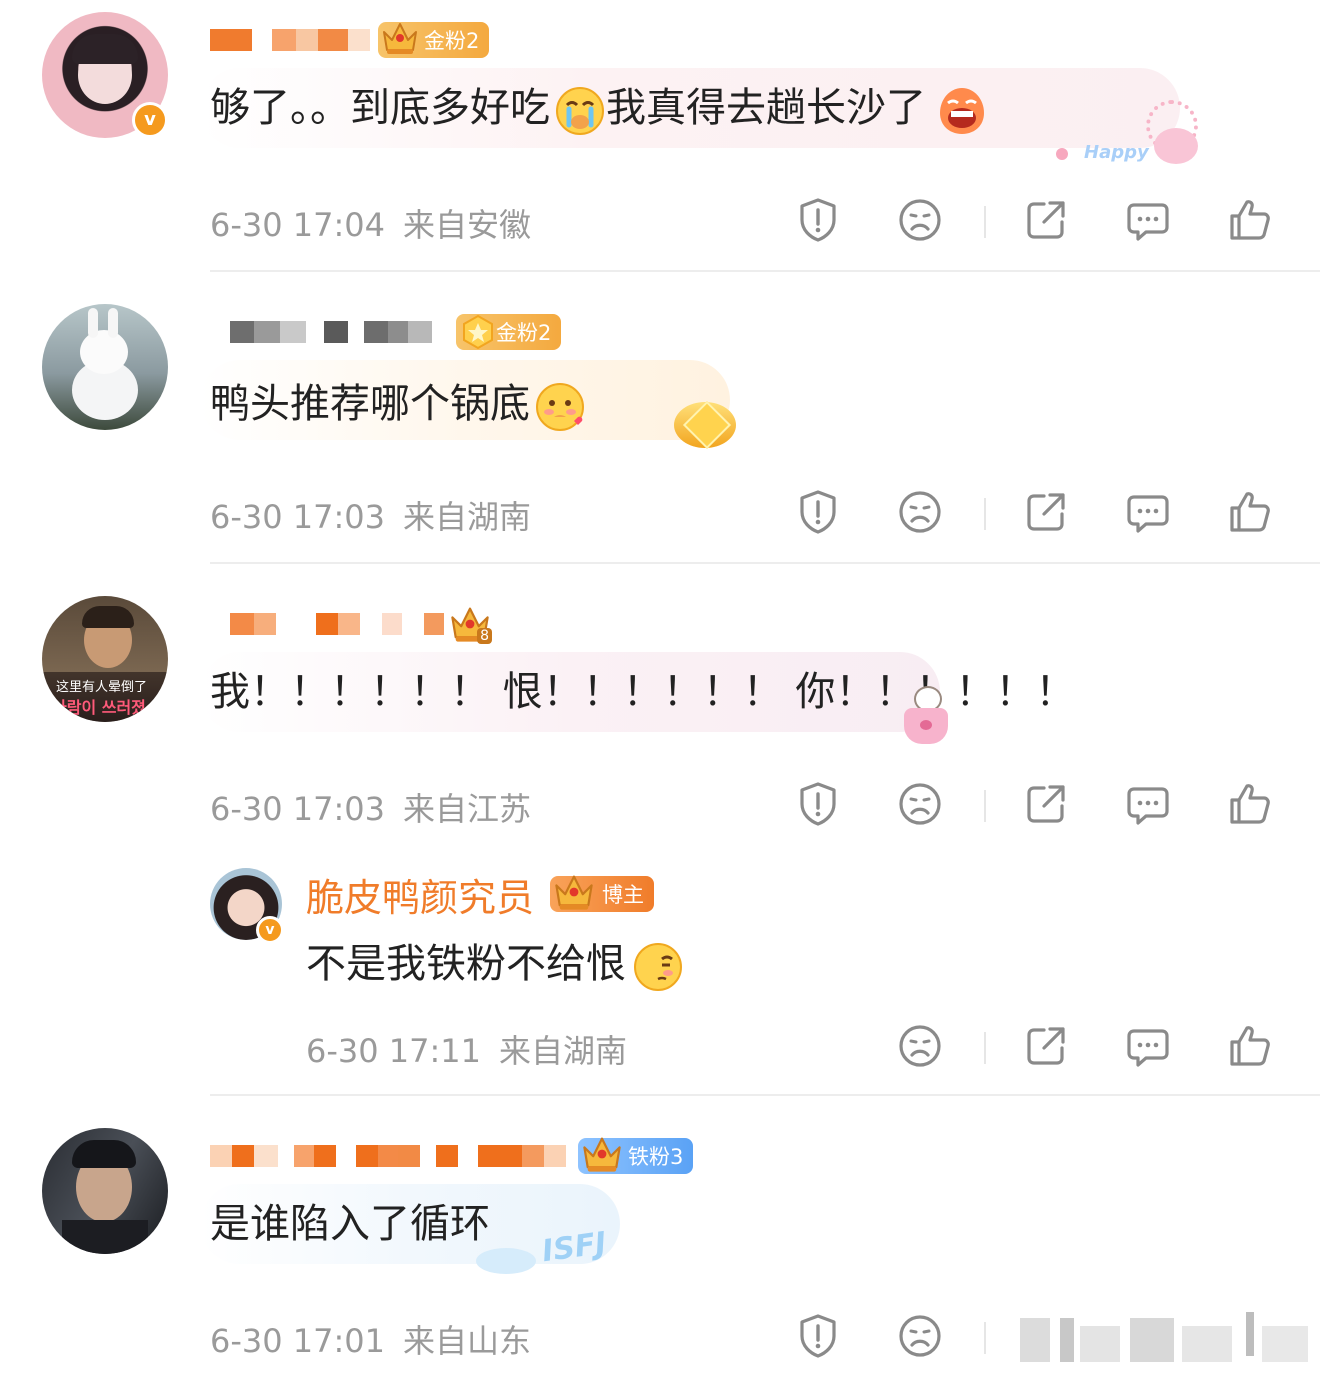 Image resolution: width=1320 pixels, height=1376 pixels. What do you see at coordinates (560, 406) in the screenshot?
I see `blushing-emoji-icon` at bounding box center [560, 406].